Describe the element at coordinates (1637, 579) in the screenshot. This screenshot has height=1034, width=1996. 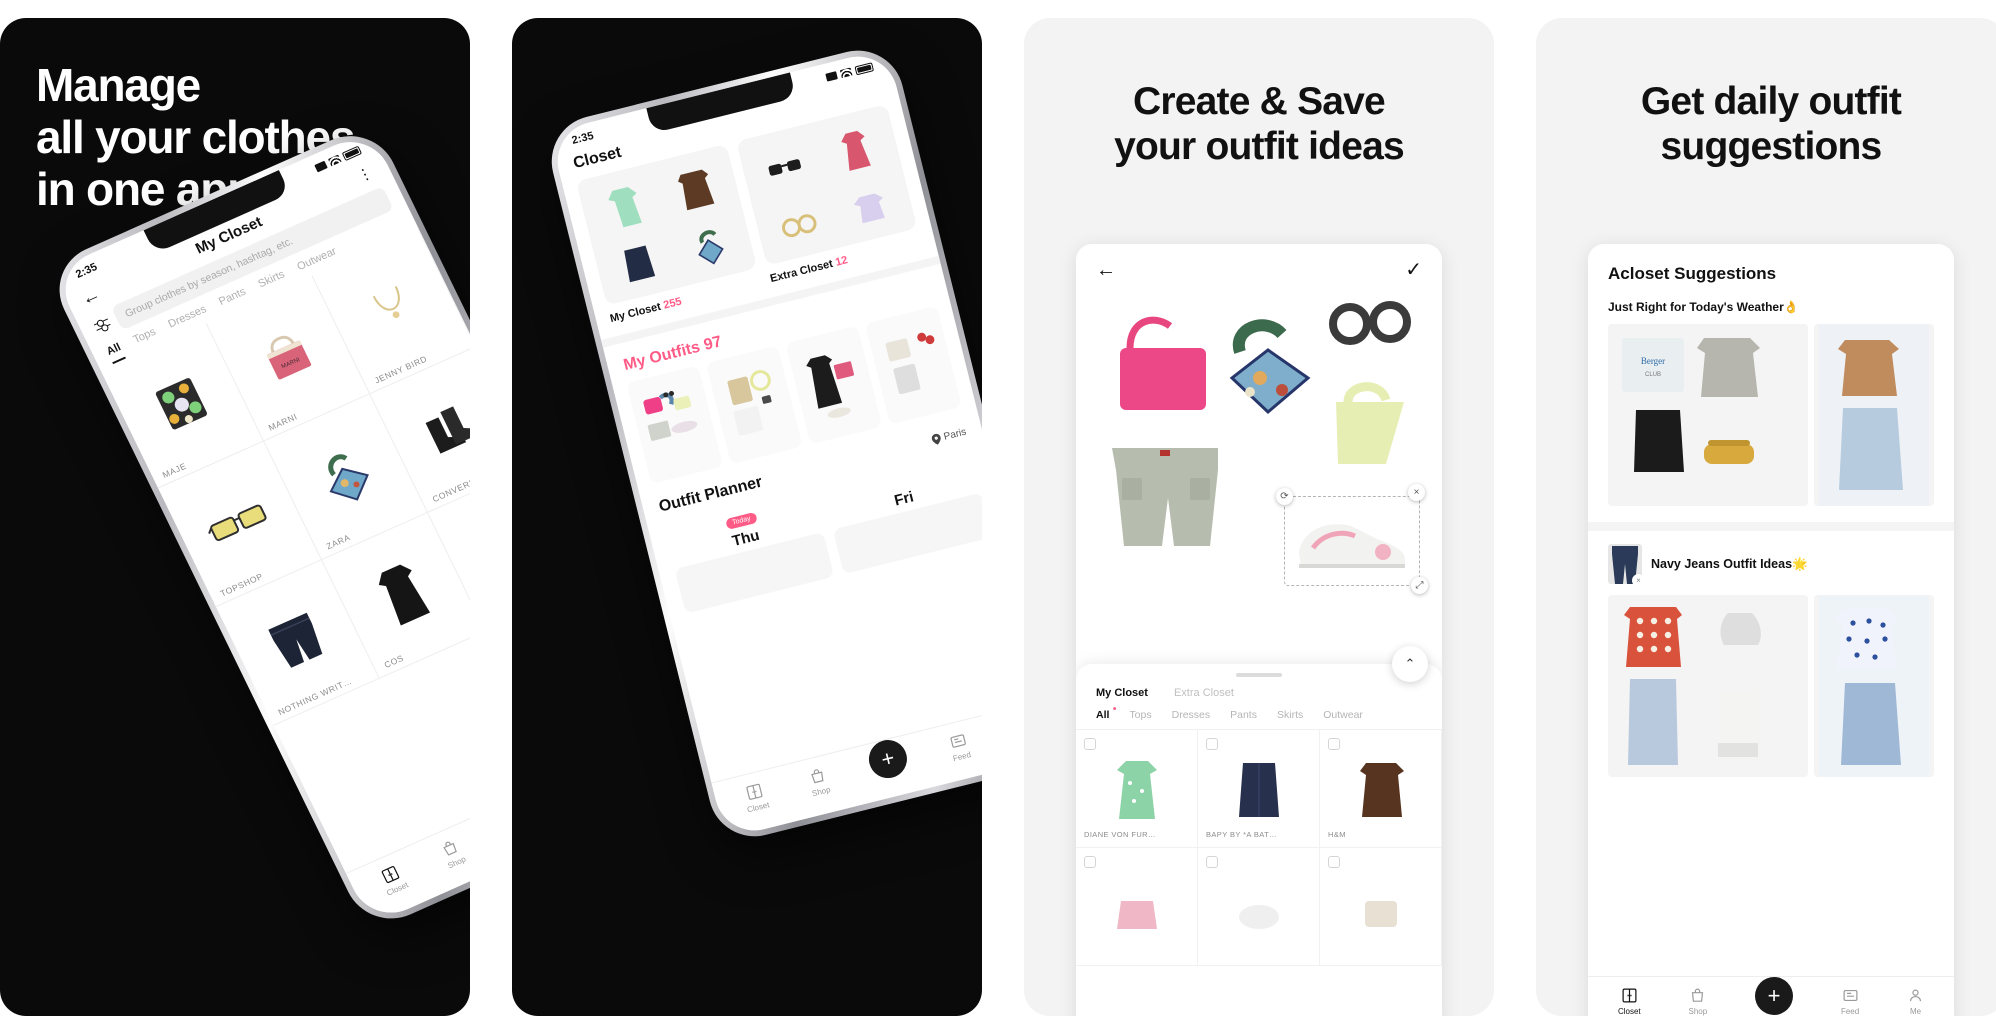
I see `close-icon: ×` at that location.